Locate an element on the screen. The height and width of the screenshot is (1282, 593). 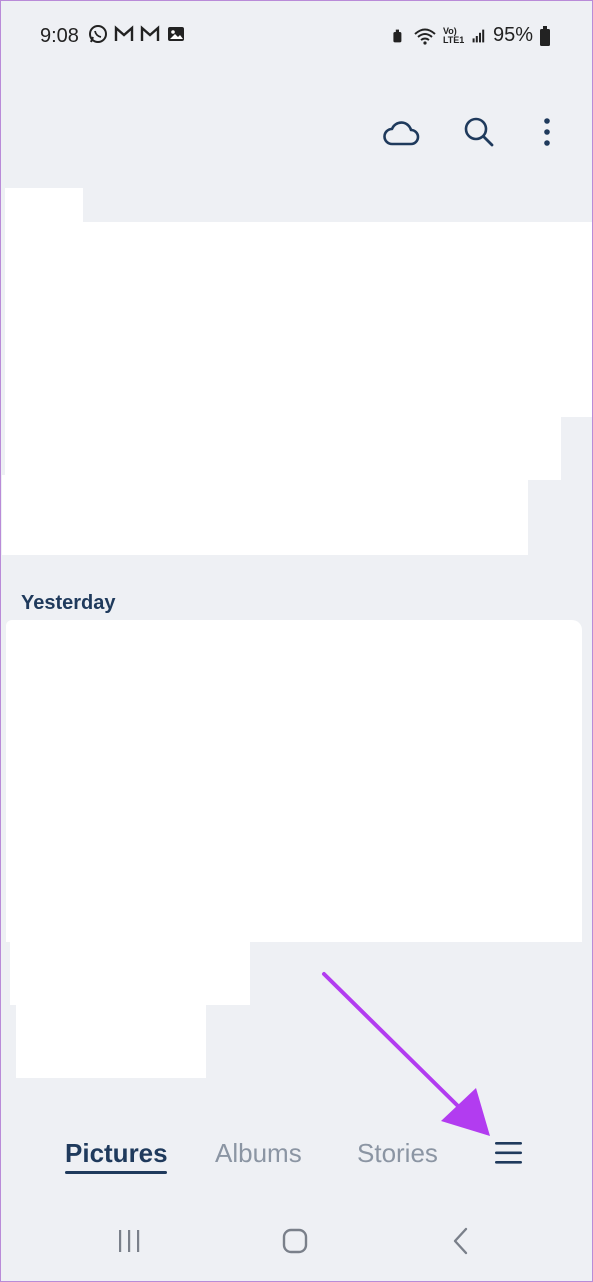
more-options-button is located at coordinates (547, 132).